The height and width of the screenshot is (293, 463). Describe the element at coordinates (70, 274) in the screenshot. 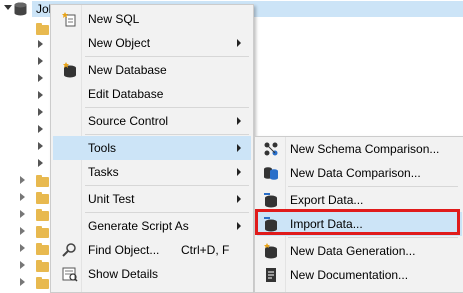

I see `show-details-icon` at that location.